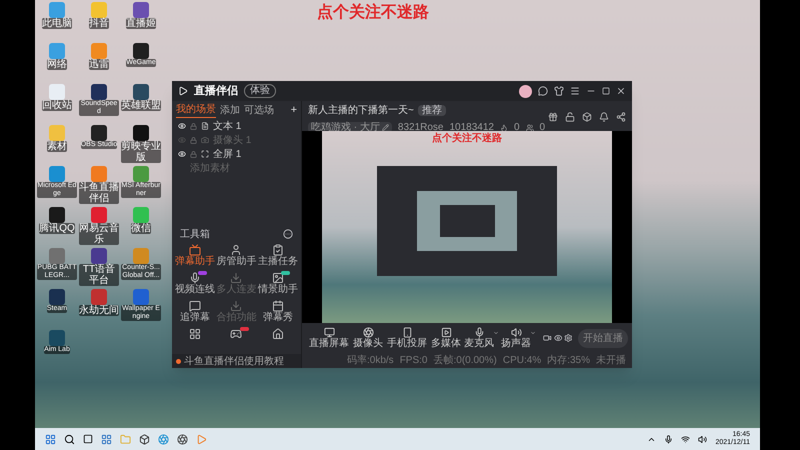  I want to click on control-button: 手机投屏, so click(407, 338).